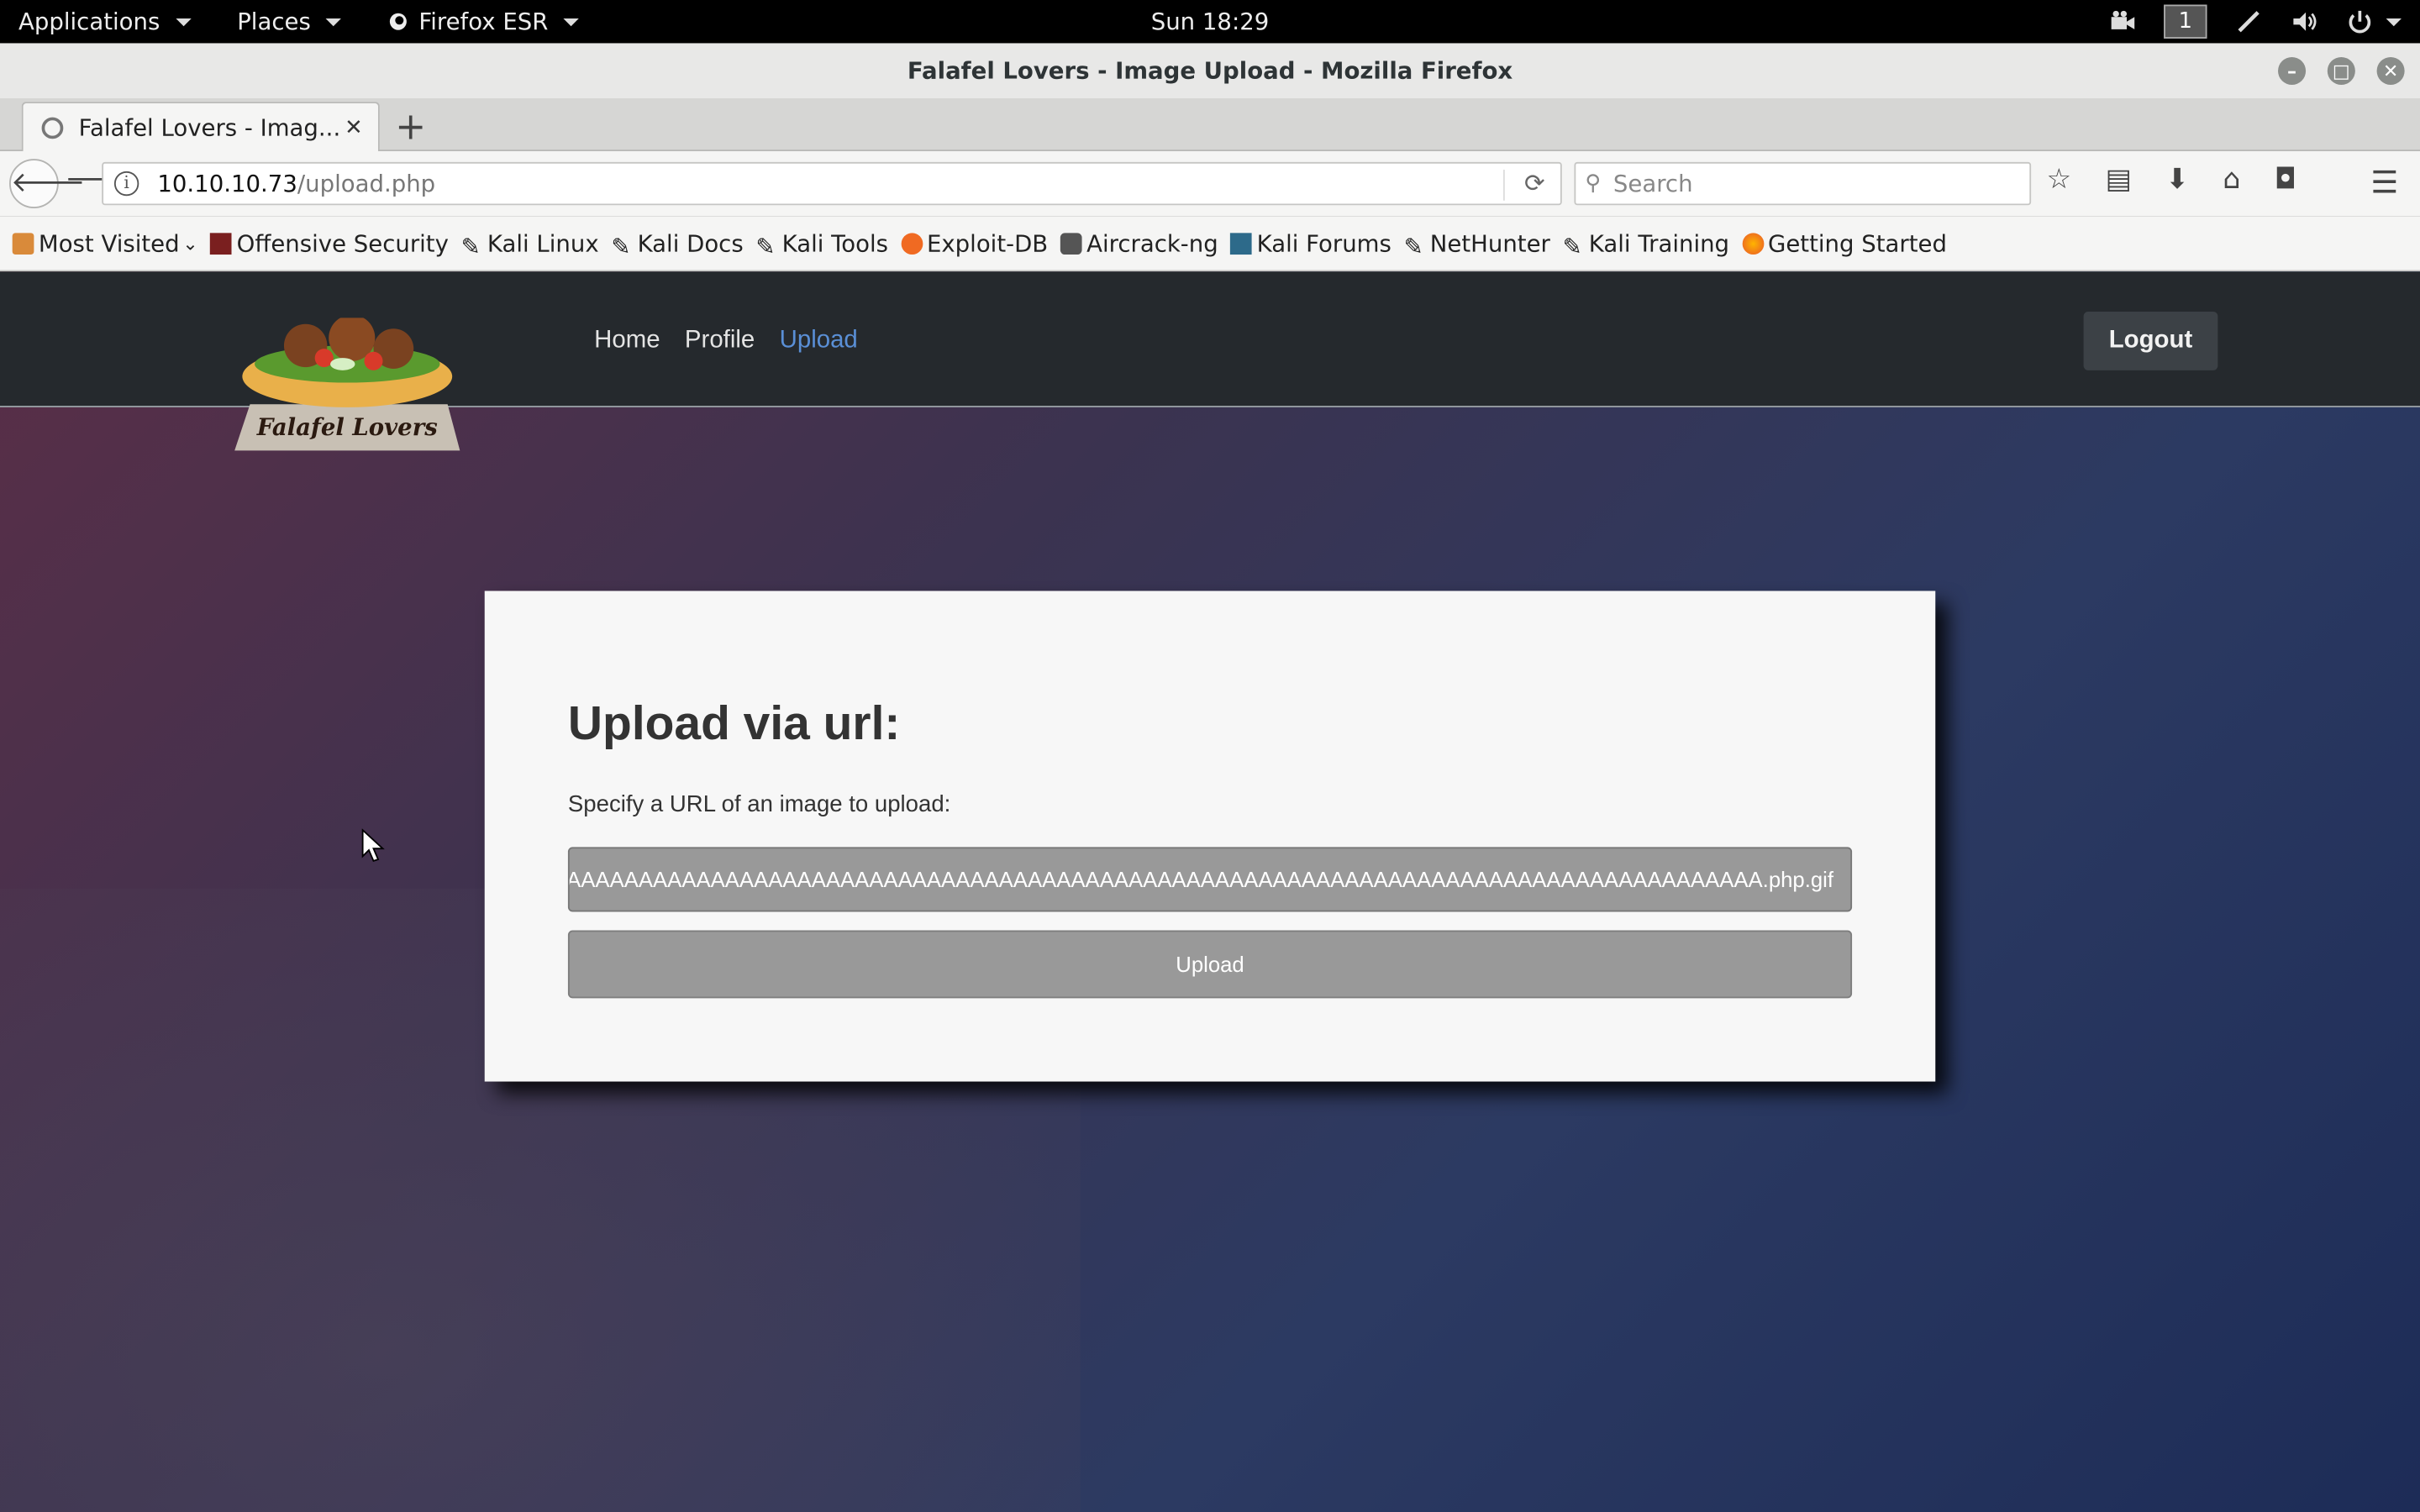 This screenshot has width=2420, height=1512. I want to click on bookmark-kali-linux: ✎ Kali Linux, so click(529, 244).